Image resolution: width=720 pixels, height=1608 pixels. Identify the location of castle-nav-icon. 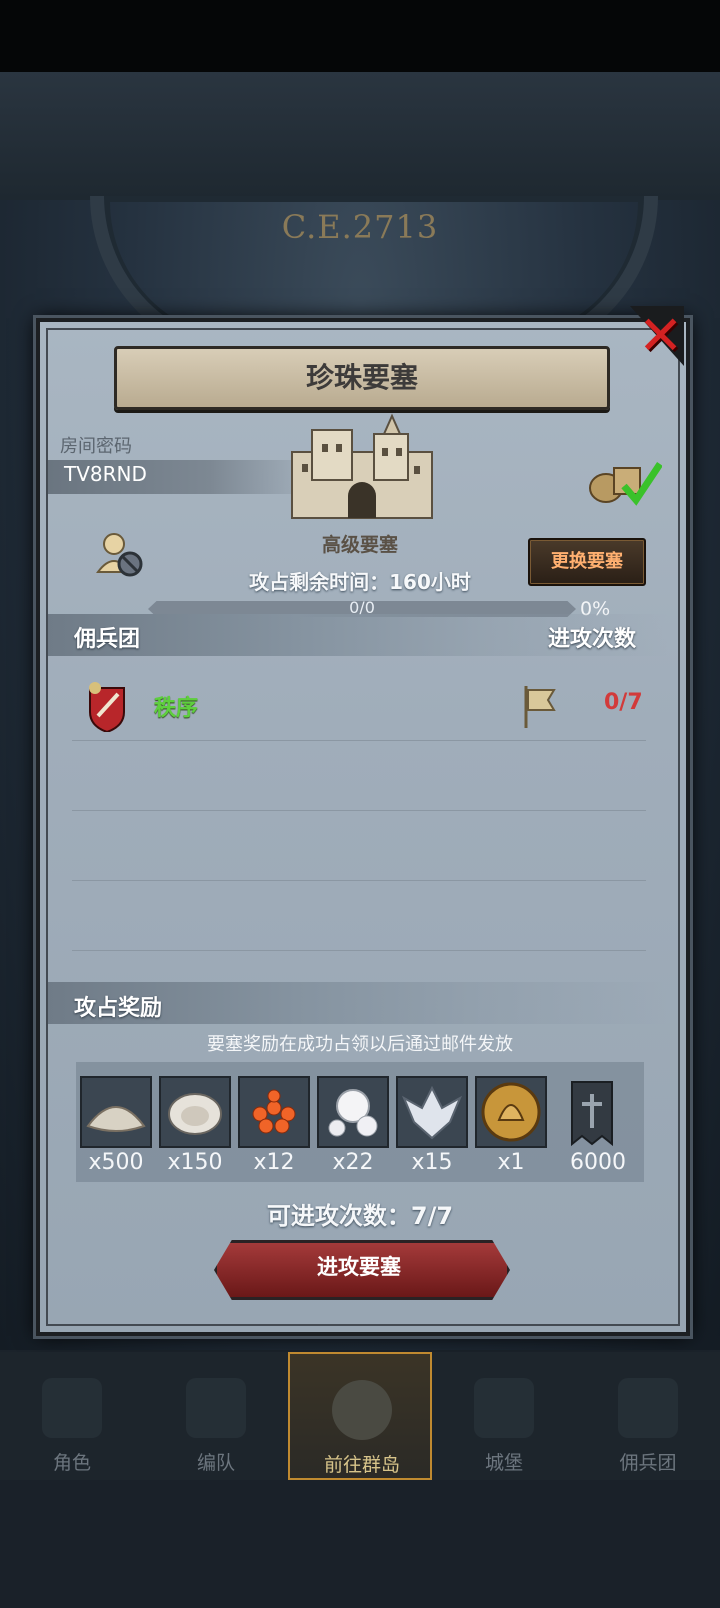
(504, 1408).